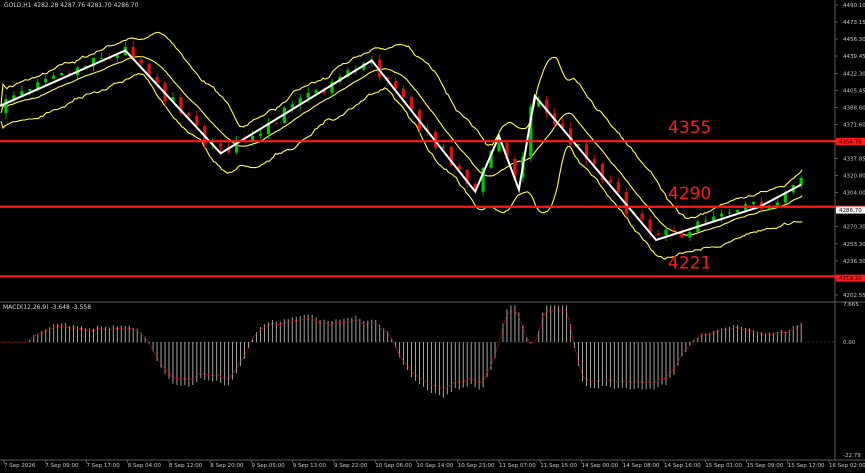  Describe the element at coordinates (62, 466) in the screenshot. I see `time-tick-label: 7 Sep 09:00` at that location.